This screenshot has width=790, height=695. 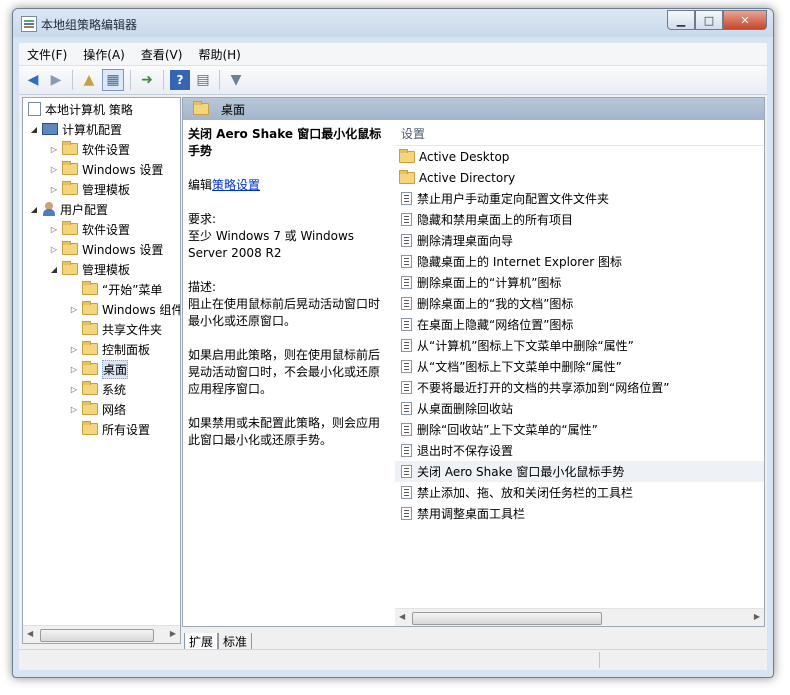 I want to click on tree-item-label: 所有设置, so click(x=126, y=429).